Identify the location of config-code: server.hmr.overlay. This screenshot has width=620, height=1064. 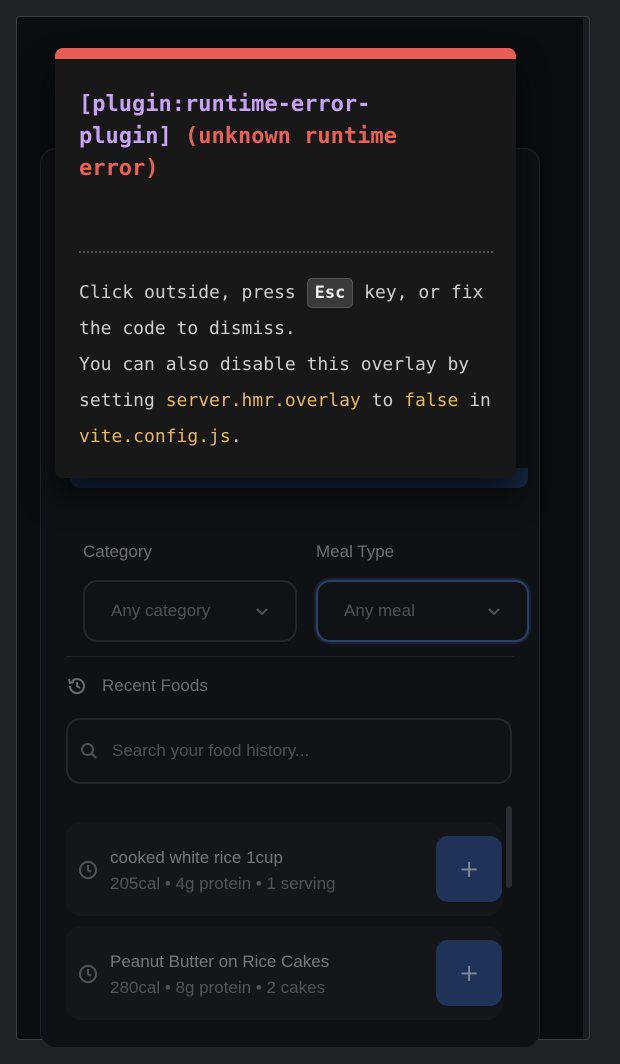
(263, 400).